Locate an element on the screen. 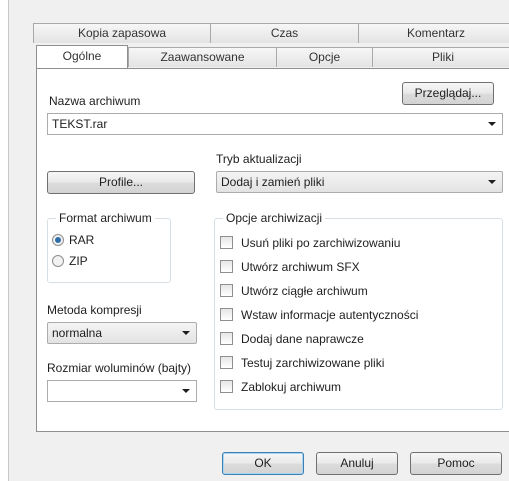 This screenshot has height=481, width=509. checkbox-label: Wstaw informacje autentyczności is located at coordinates (330, 315).